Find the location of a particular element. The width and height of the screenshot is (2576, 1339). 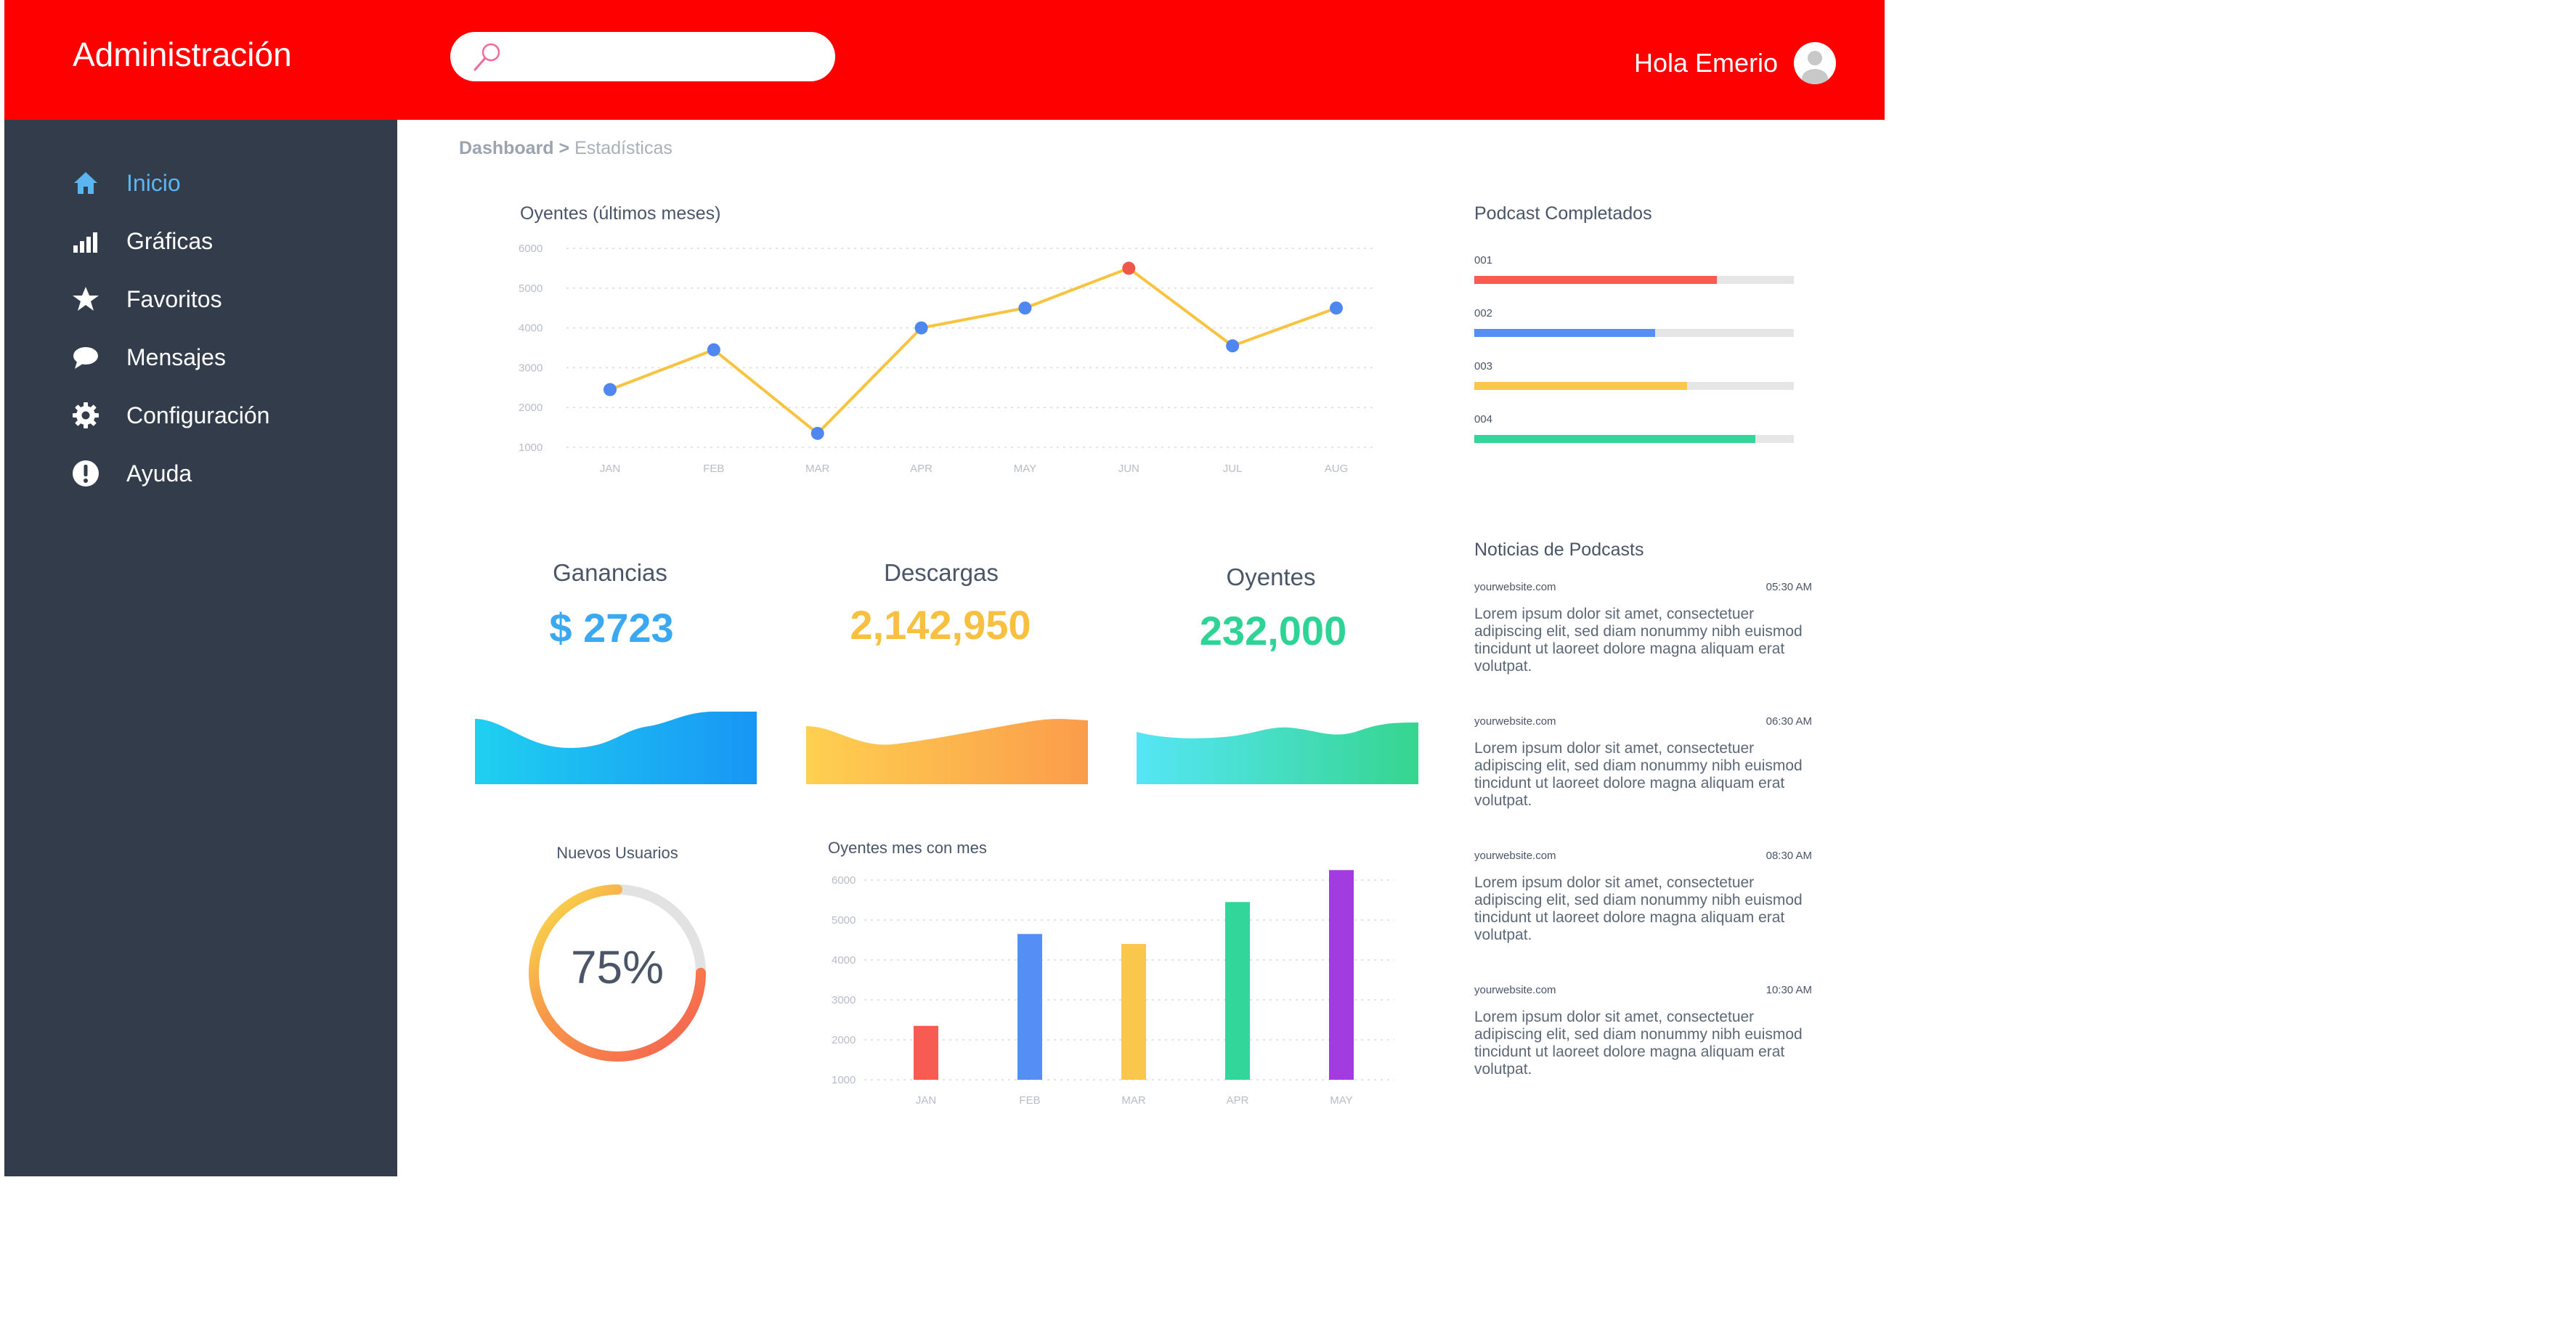

news-time: 10:30 AM is located at coordinates (1789, 990).